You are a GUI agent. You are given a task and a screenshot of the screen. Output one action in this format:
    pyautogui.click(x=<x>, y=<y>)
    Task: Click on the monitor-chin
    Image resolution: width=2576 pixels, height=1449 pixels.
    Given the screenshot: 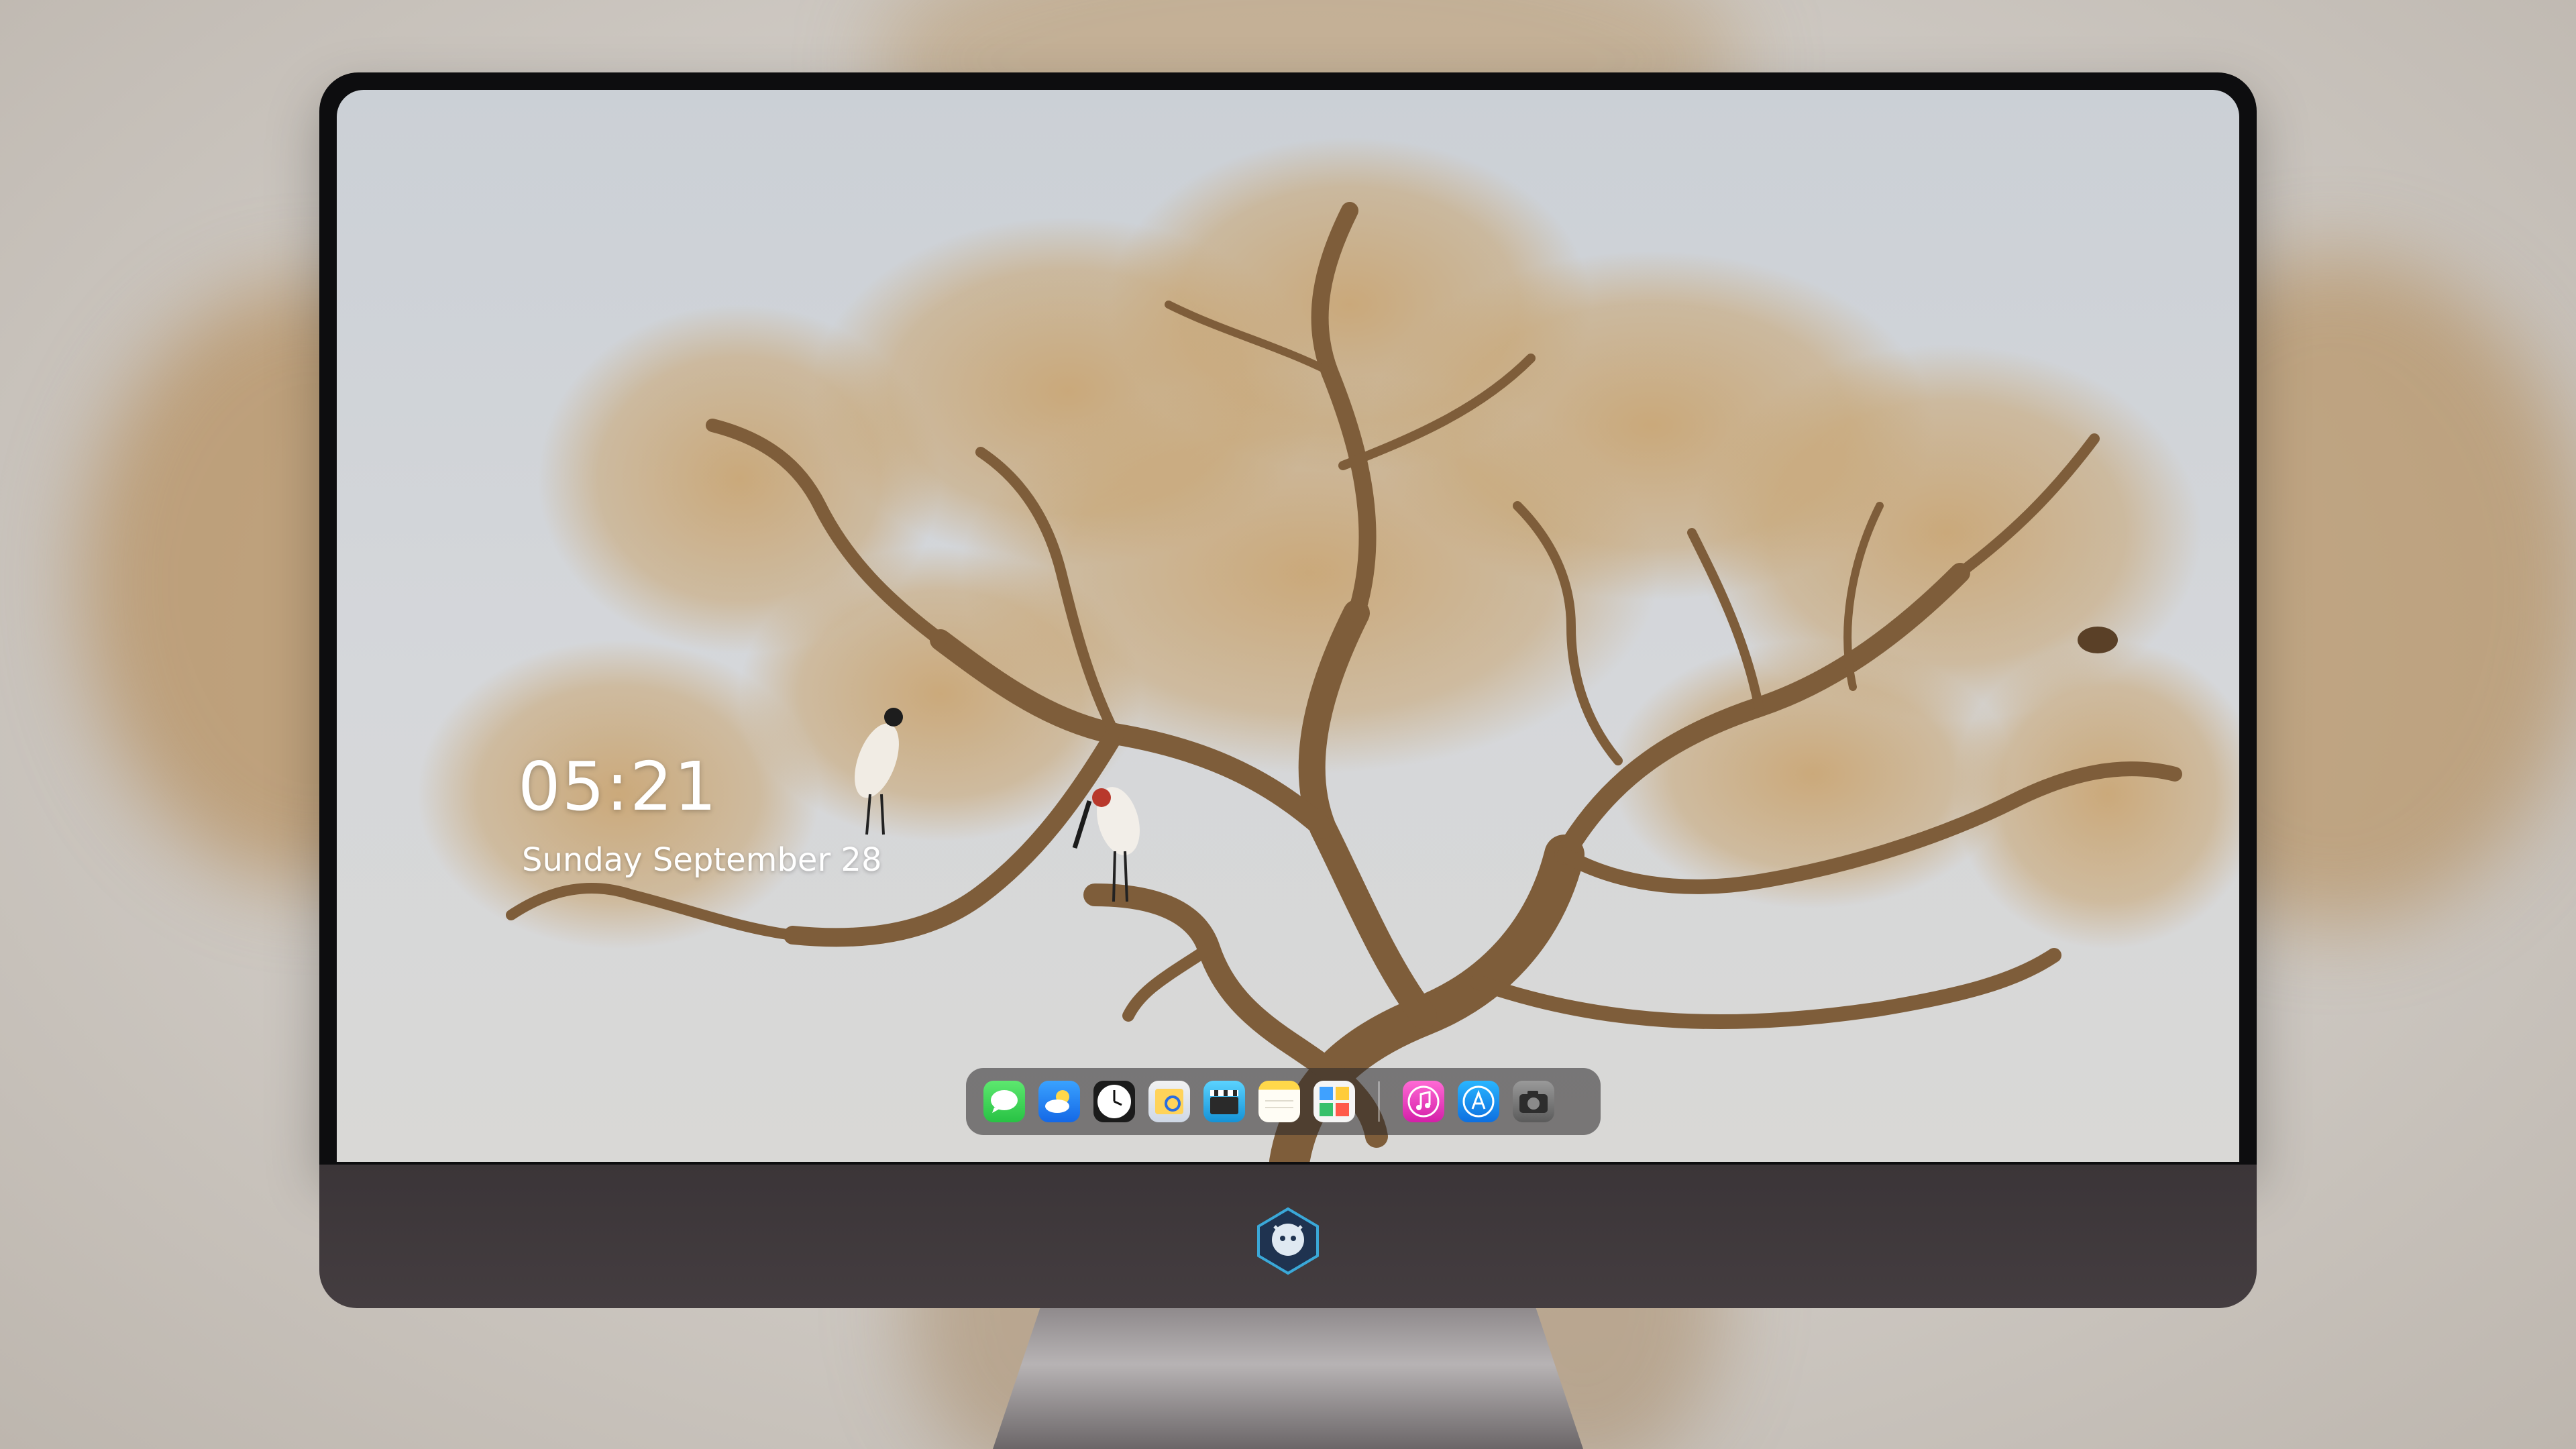 What is the action you would take?
    pyautogui.click(x=1288, y=1236)
    